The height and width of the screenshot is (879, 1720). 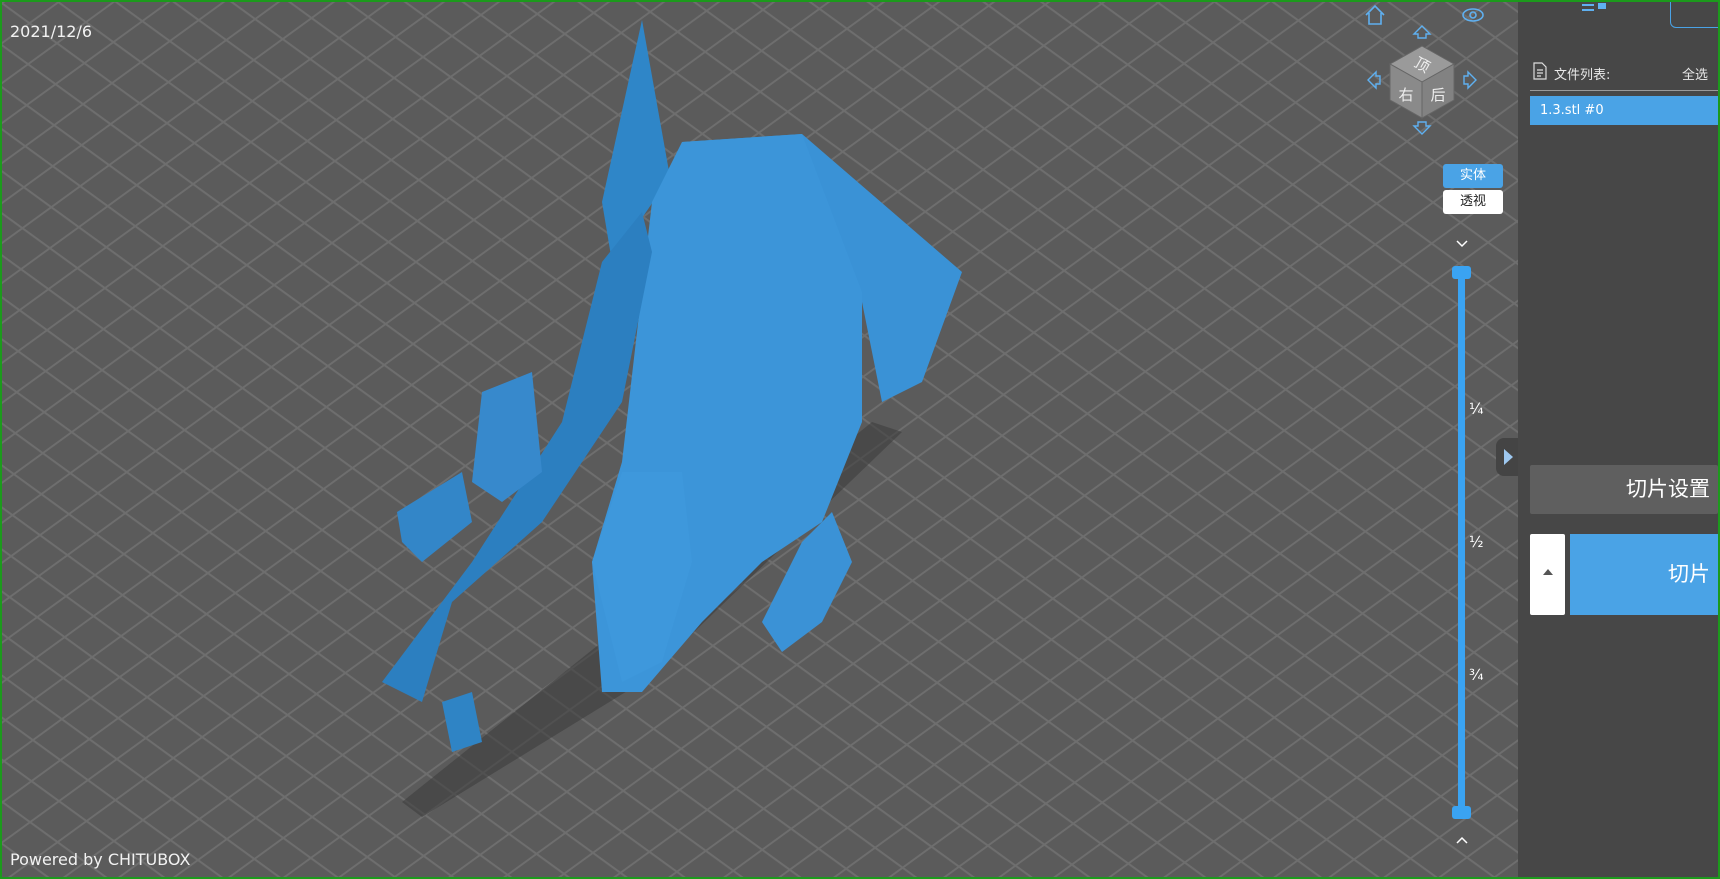 What do you see at coordinates (1422, 128) in the screenshot?
I see `arrow-down-icon` at bounding box center [1422, 128].